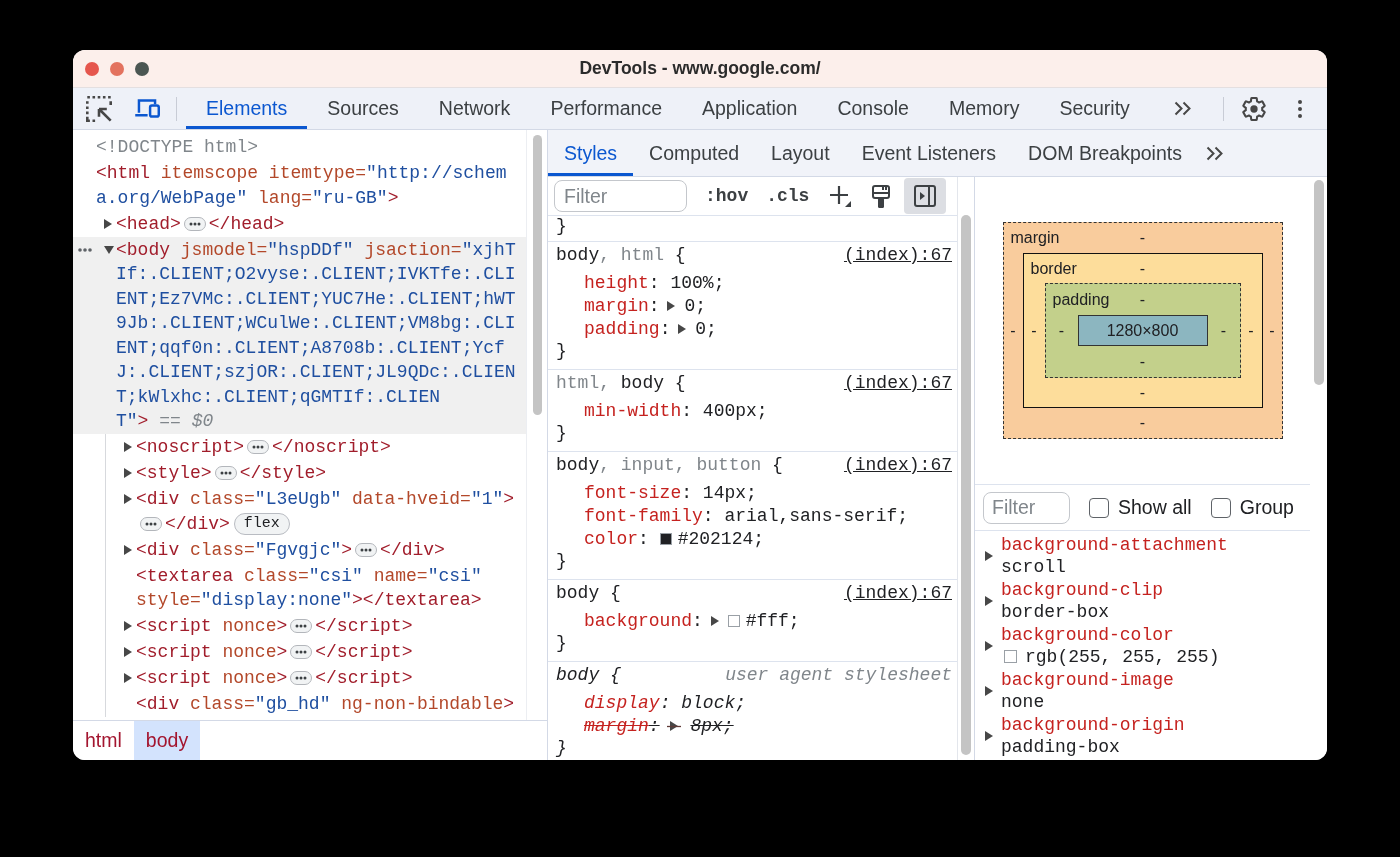 This screenshot has width=1400, height=857. What do you see at coordinates (316, 249) in the screenshot?
I see `dom-node-text: <body jsmodel="hspDDf" jsaction="xjhT` at bounding box center [316, 249].